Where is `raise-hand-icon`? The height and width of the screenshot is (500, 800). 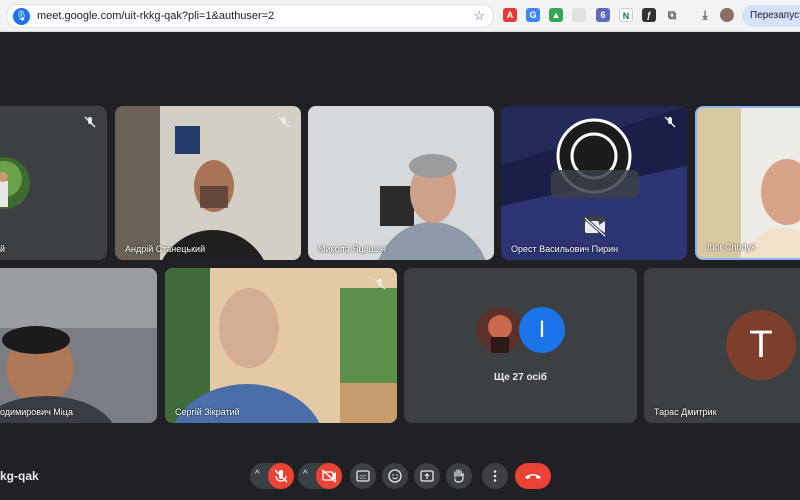
raise-hand-icon is located at coordinates (459, 476).